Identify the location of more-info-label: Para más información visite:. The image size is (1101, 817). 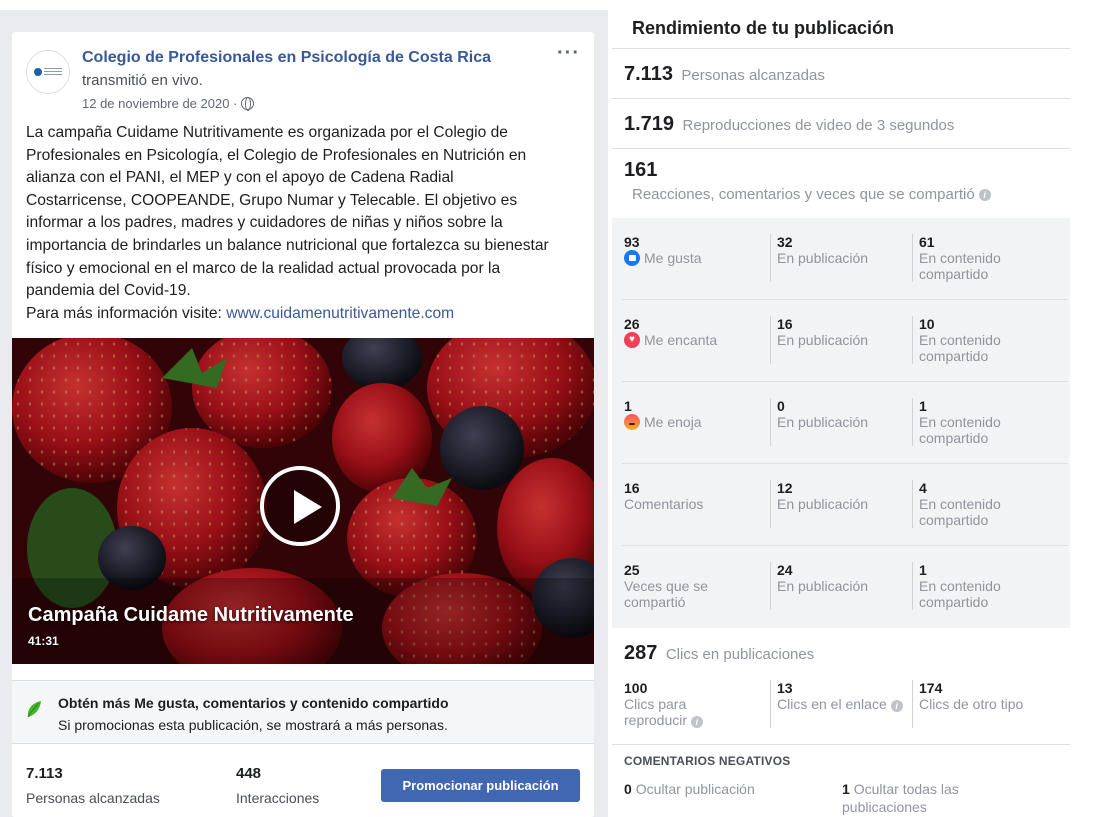
(126, 313).